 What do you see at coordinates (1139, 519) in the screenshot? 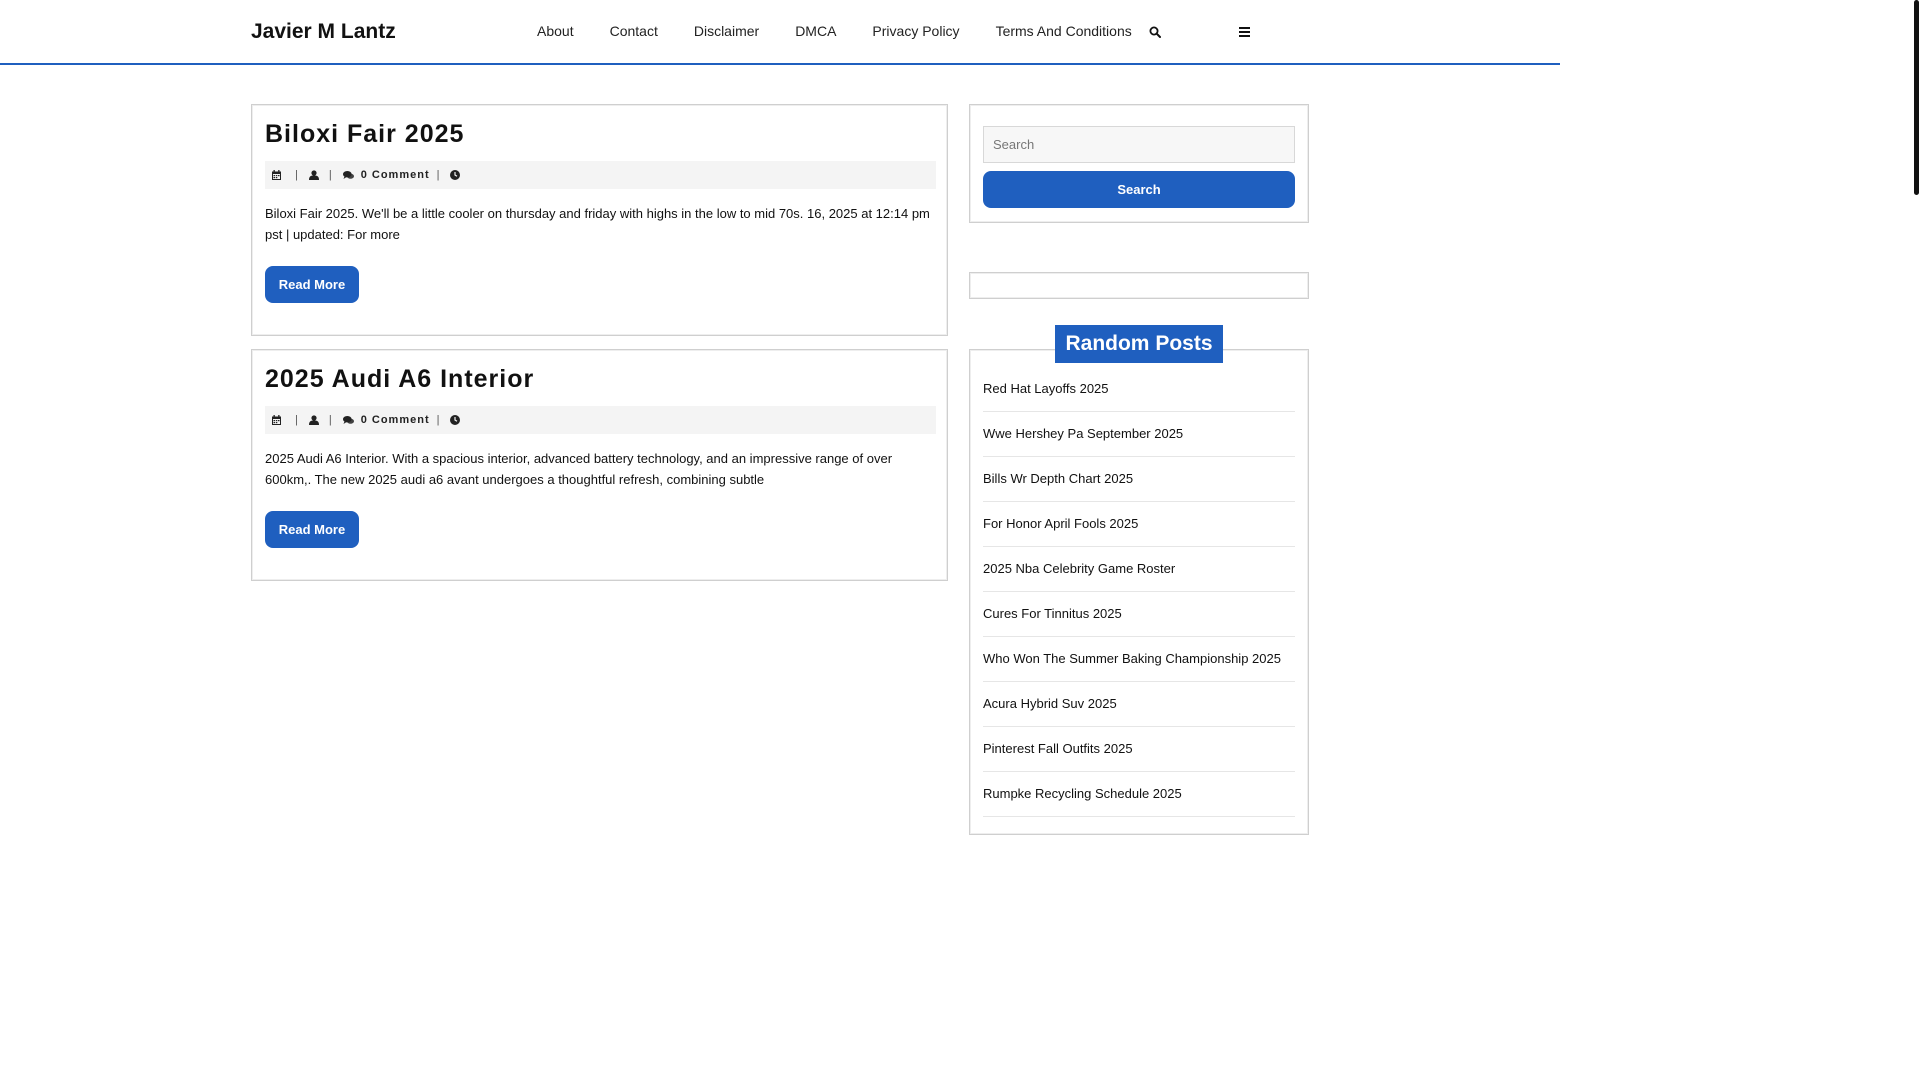
I see `random-post-link: For Honor April Fools 2025` at bounding box center [1139, 519].